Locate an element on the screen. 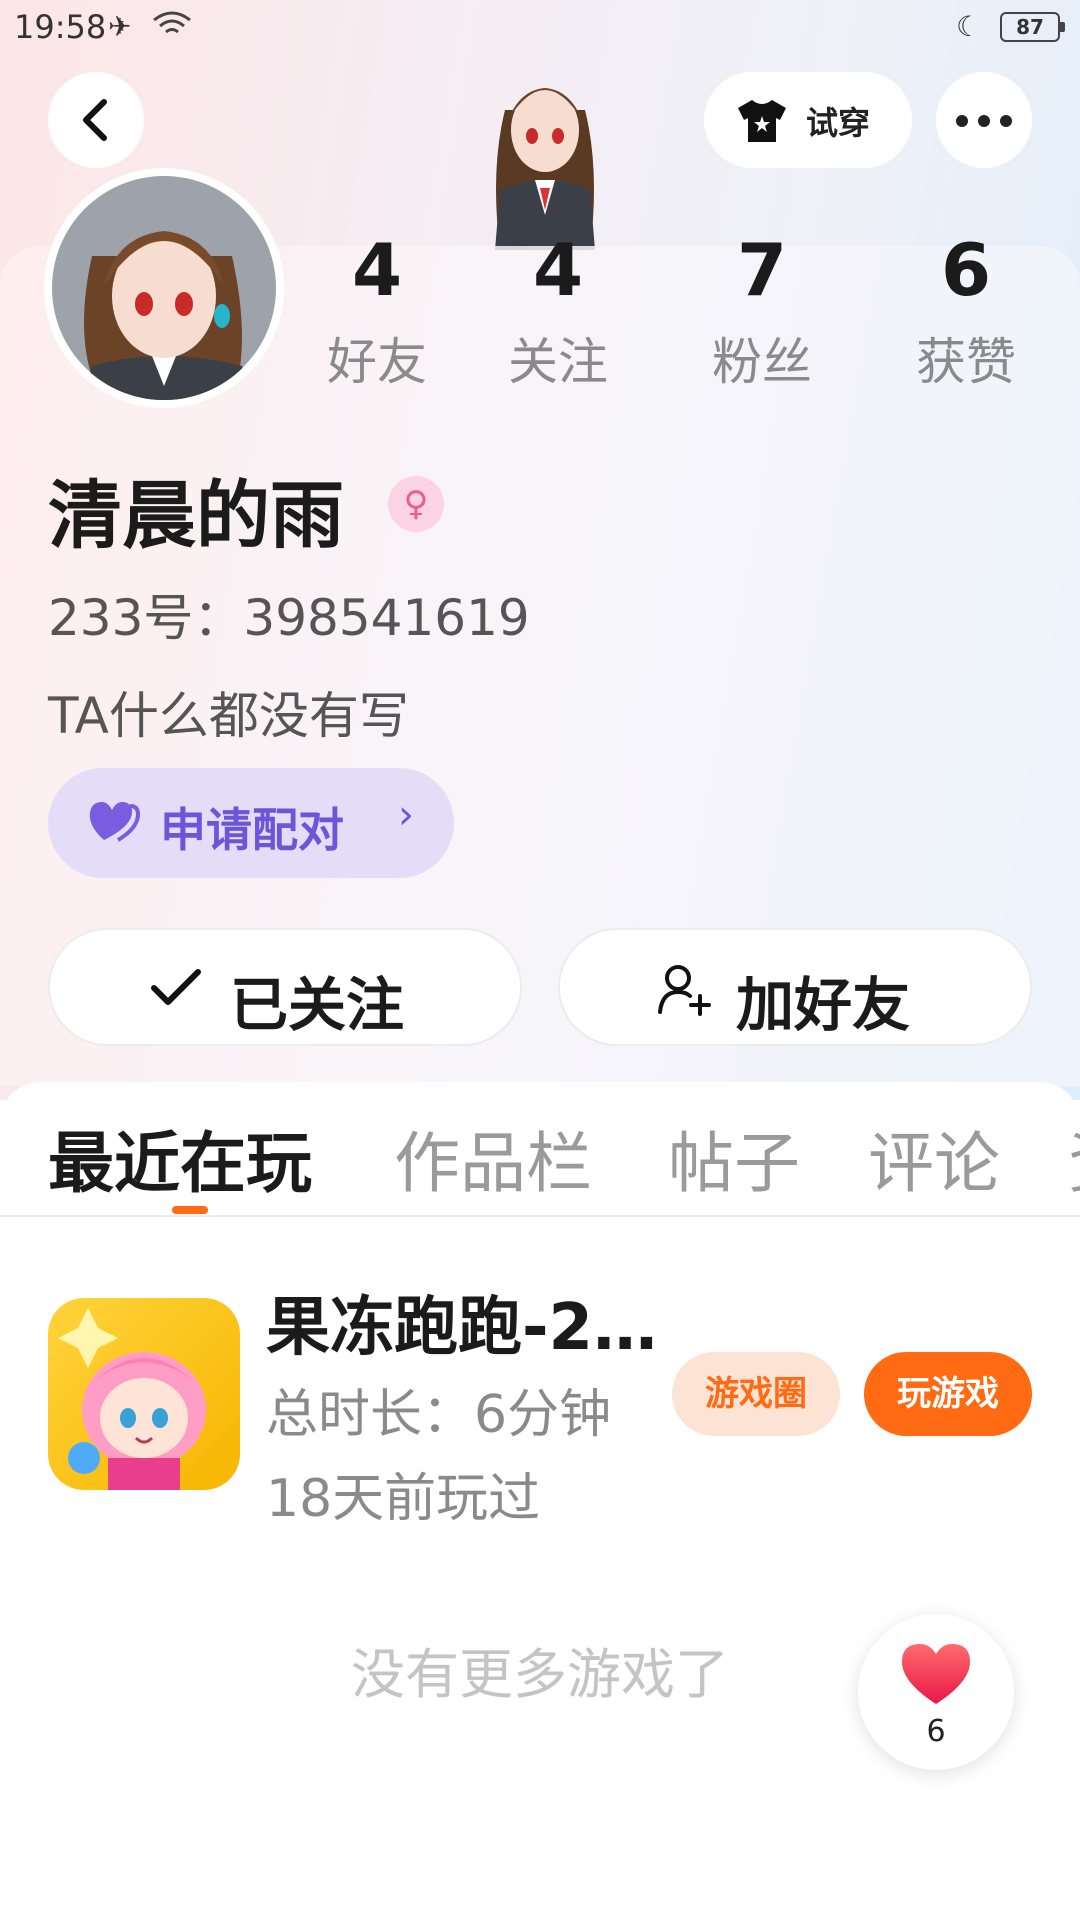 The image size is (1080, 1920). stat-friends-count: 4 is located at coordinates (377, 270).